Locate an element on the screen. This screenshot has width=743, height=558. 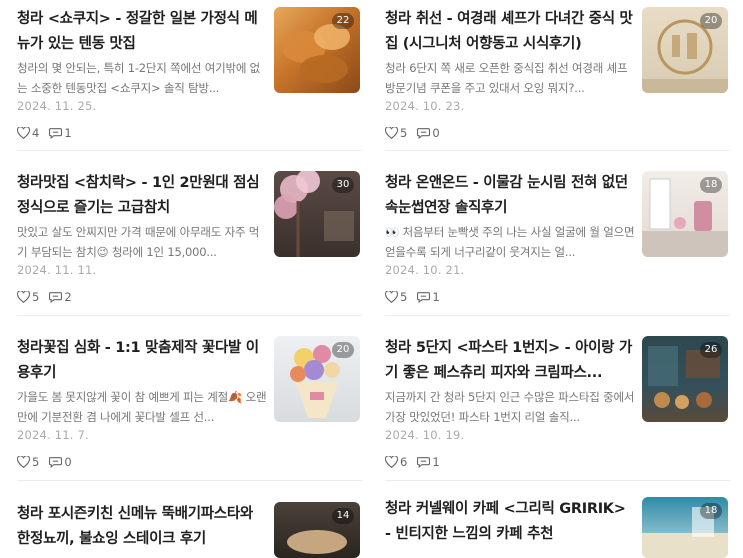
post-date: 2024. 10. 19. is located at coordinates (425, 435).